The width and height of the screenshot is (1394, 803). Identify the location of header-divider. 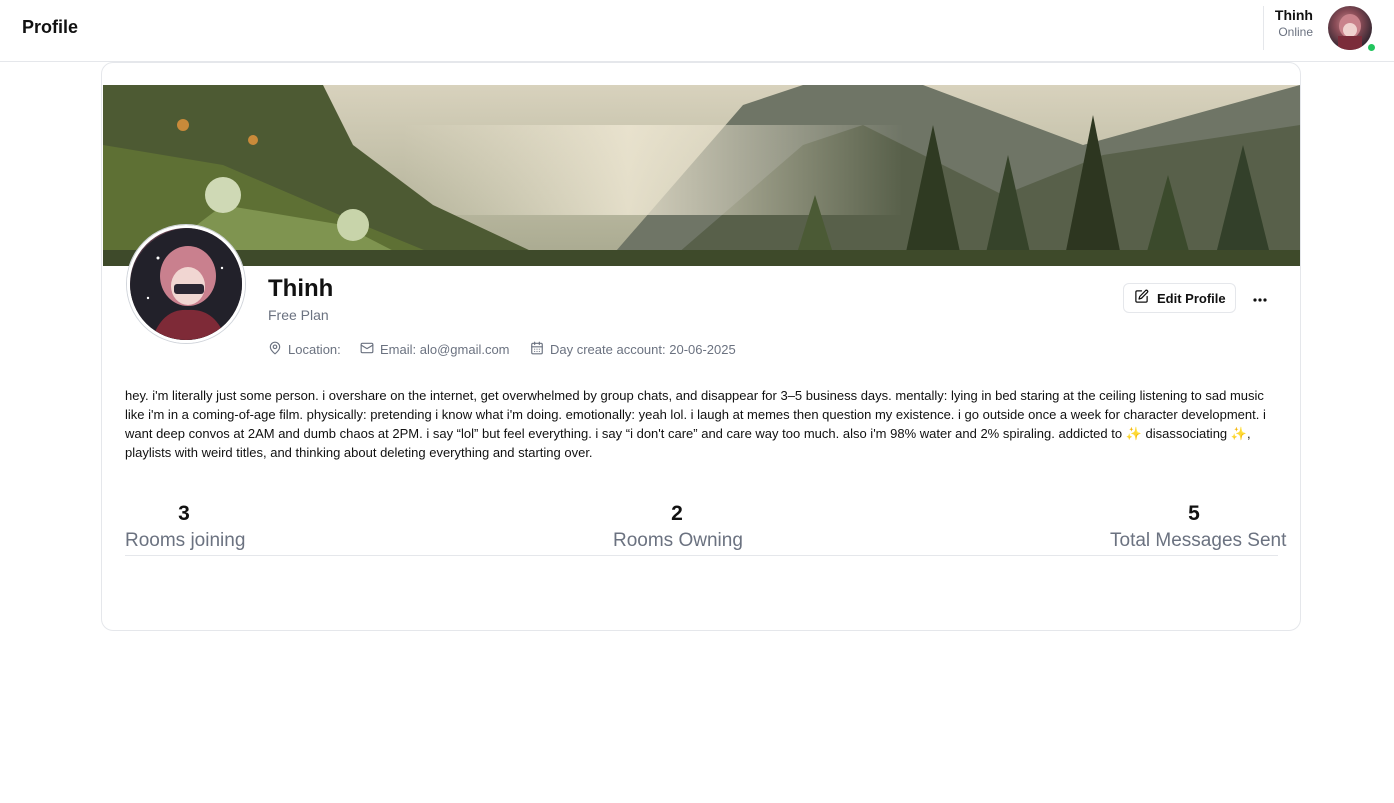
(1263, 28).